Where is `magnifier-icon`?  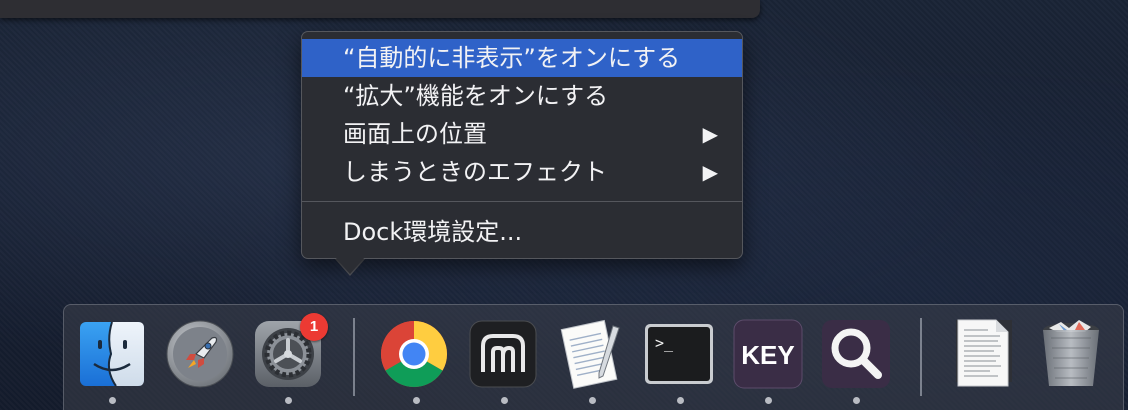
magnifier-icon is located at coordinates (856, 354).